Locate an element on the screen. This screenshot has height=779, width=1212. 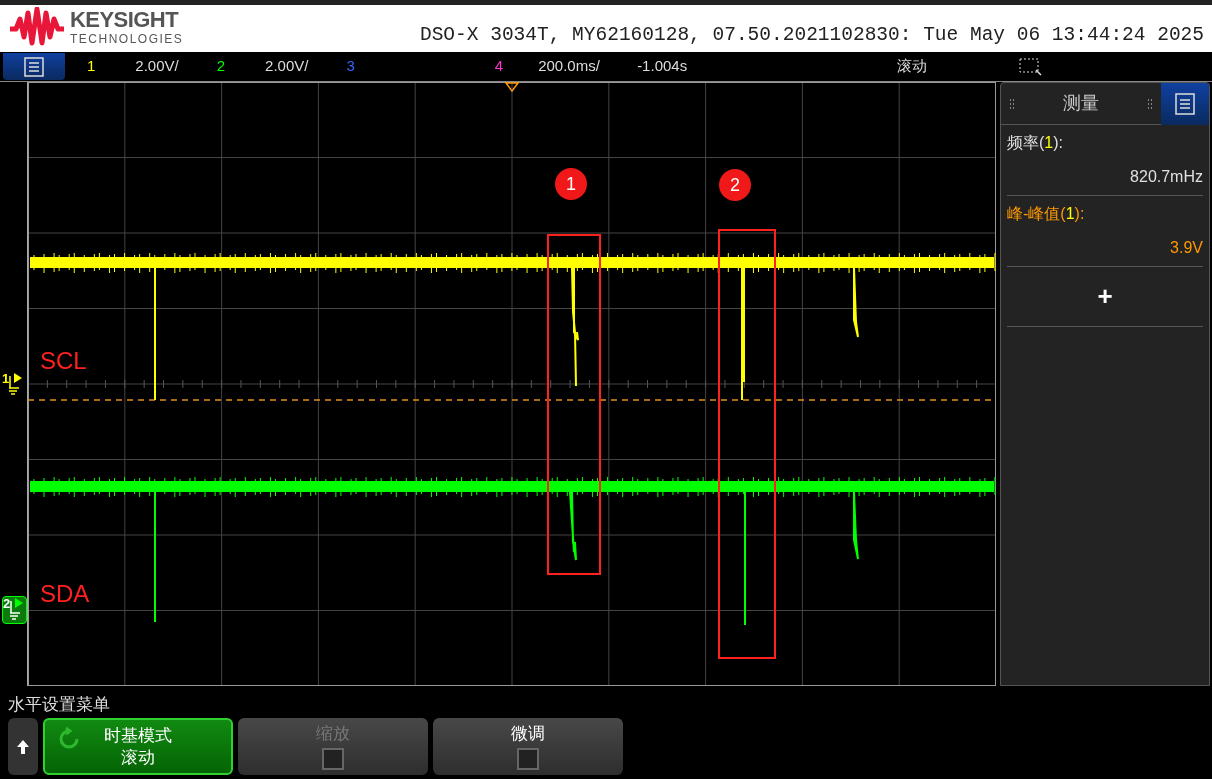
channel-number: 2 is located at coordinates (221, 66).